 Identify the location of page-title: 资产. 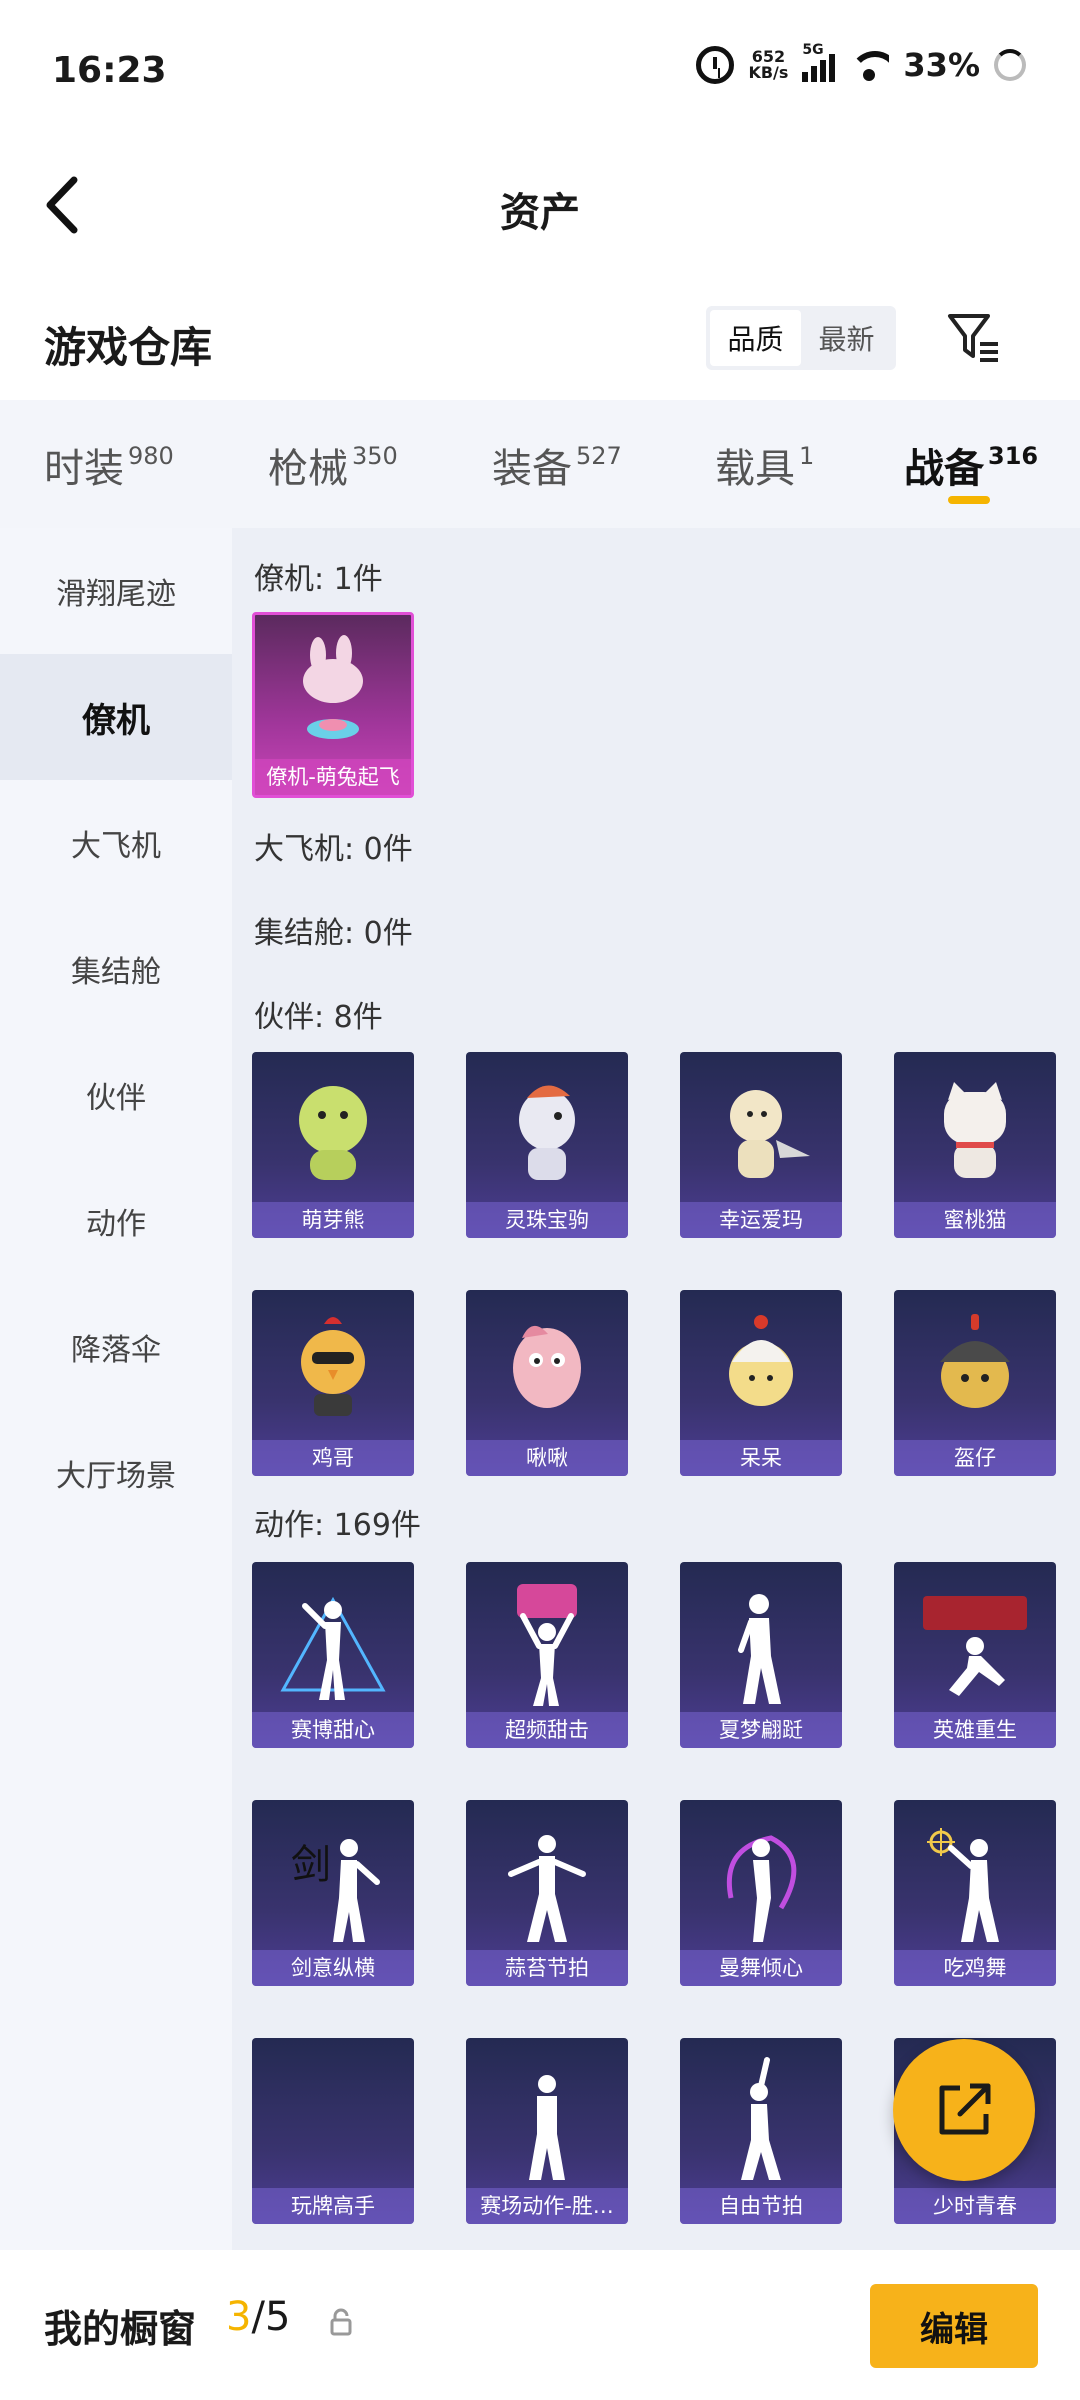
(540, 213).